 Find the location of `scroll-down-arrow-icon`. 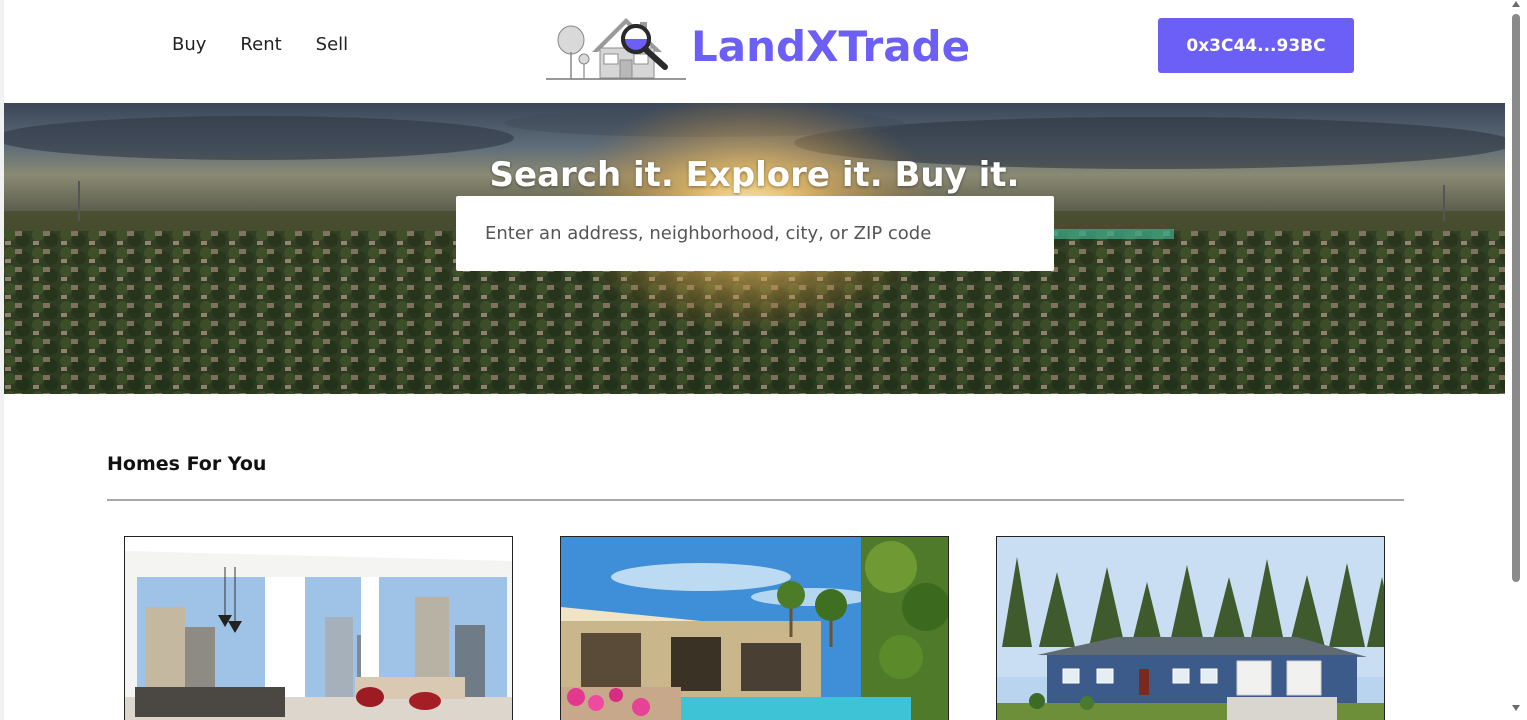

scroll-down-arrow-icon is located at coordinates (1516, 708).